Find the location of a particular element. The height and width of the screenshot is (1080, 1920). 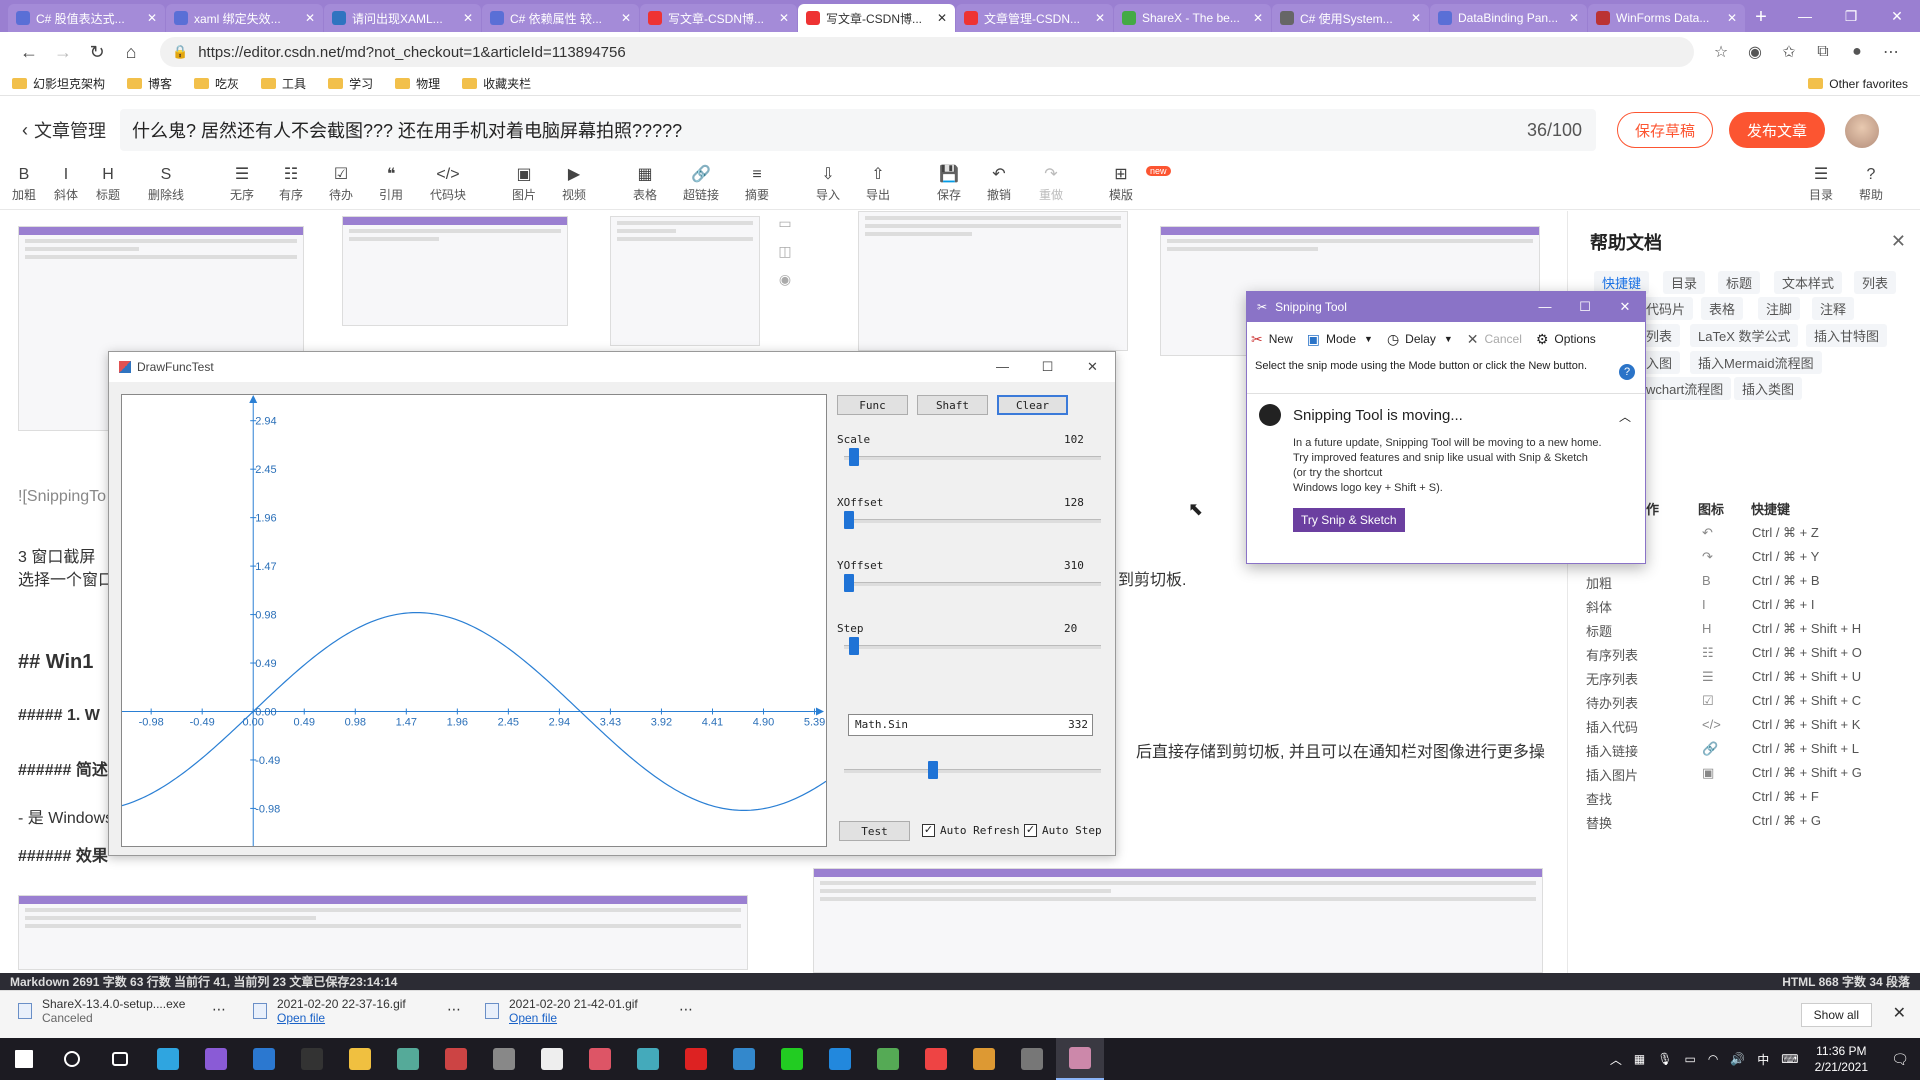

help-tag: 列表 is located at coordinates (1875, 282).